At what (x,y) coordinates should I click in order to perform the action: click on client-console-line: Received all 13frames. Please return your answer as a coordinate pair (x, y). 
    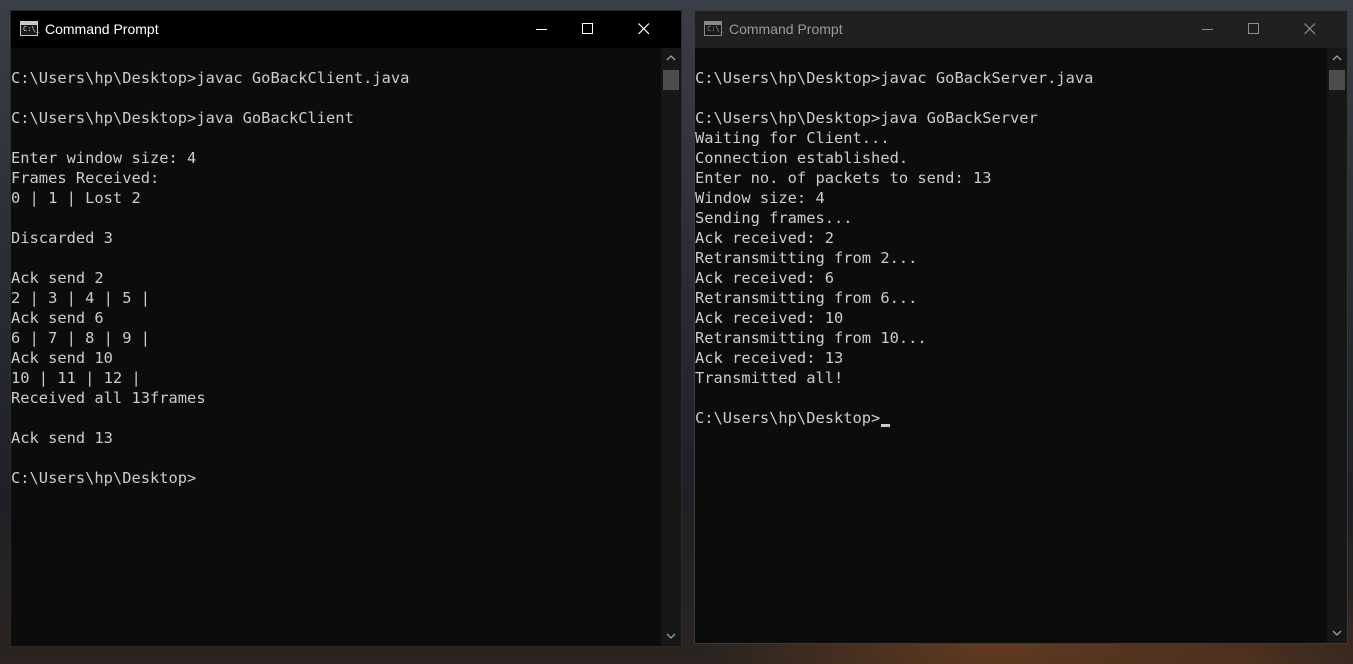
    Looking at the image, I should click on (336, 398).